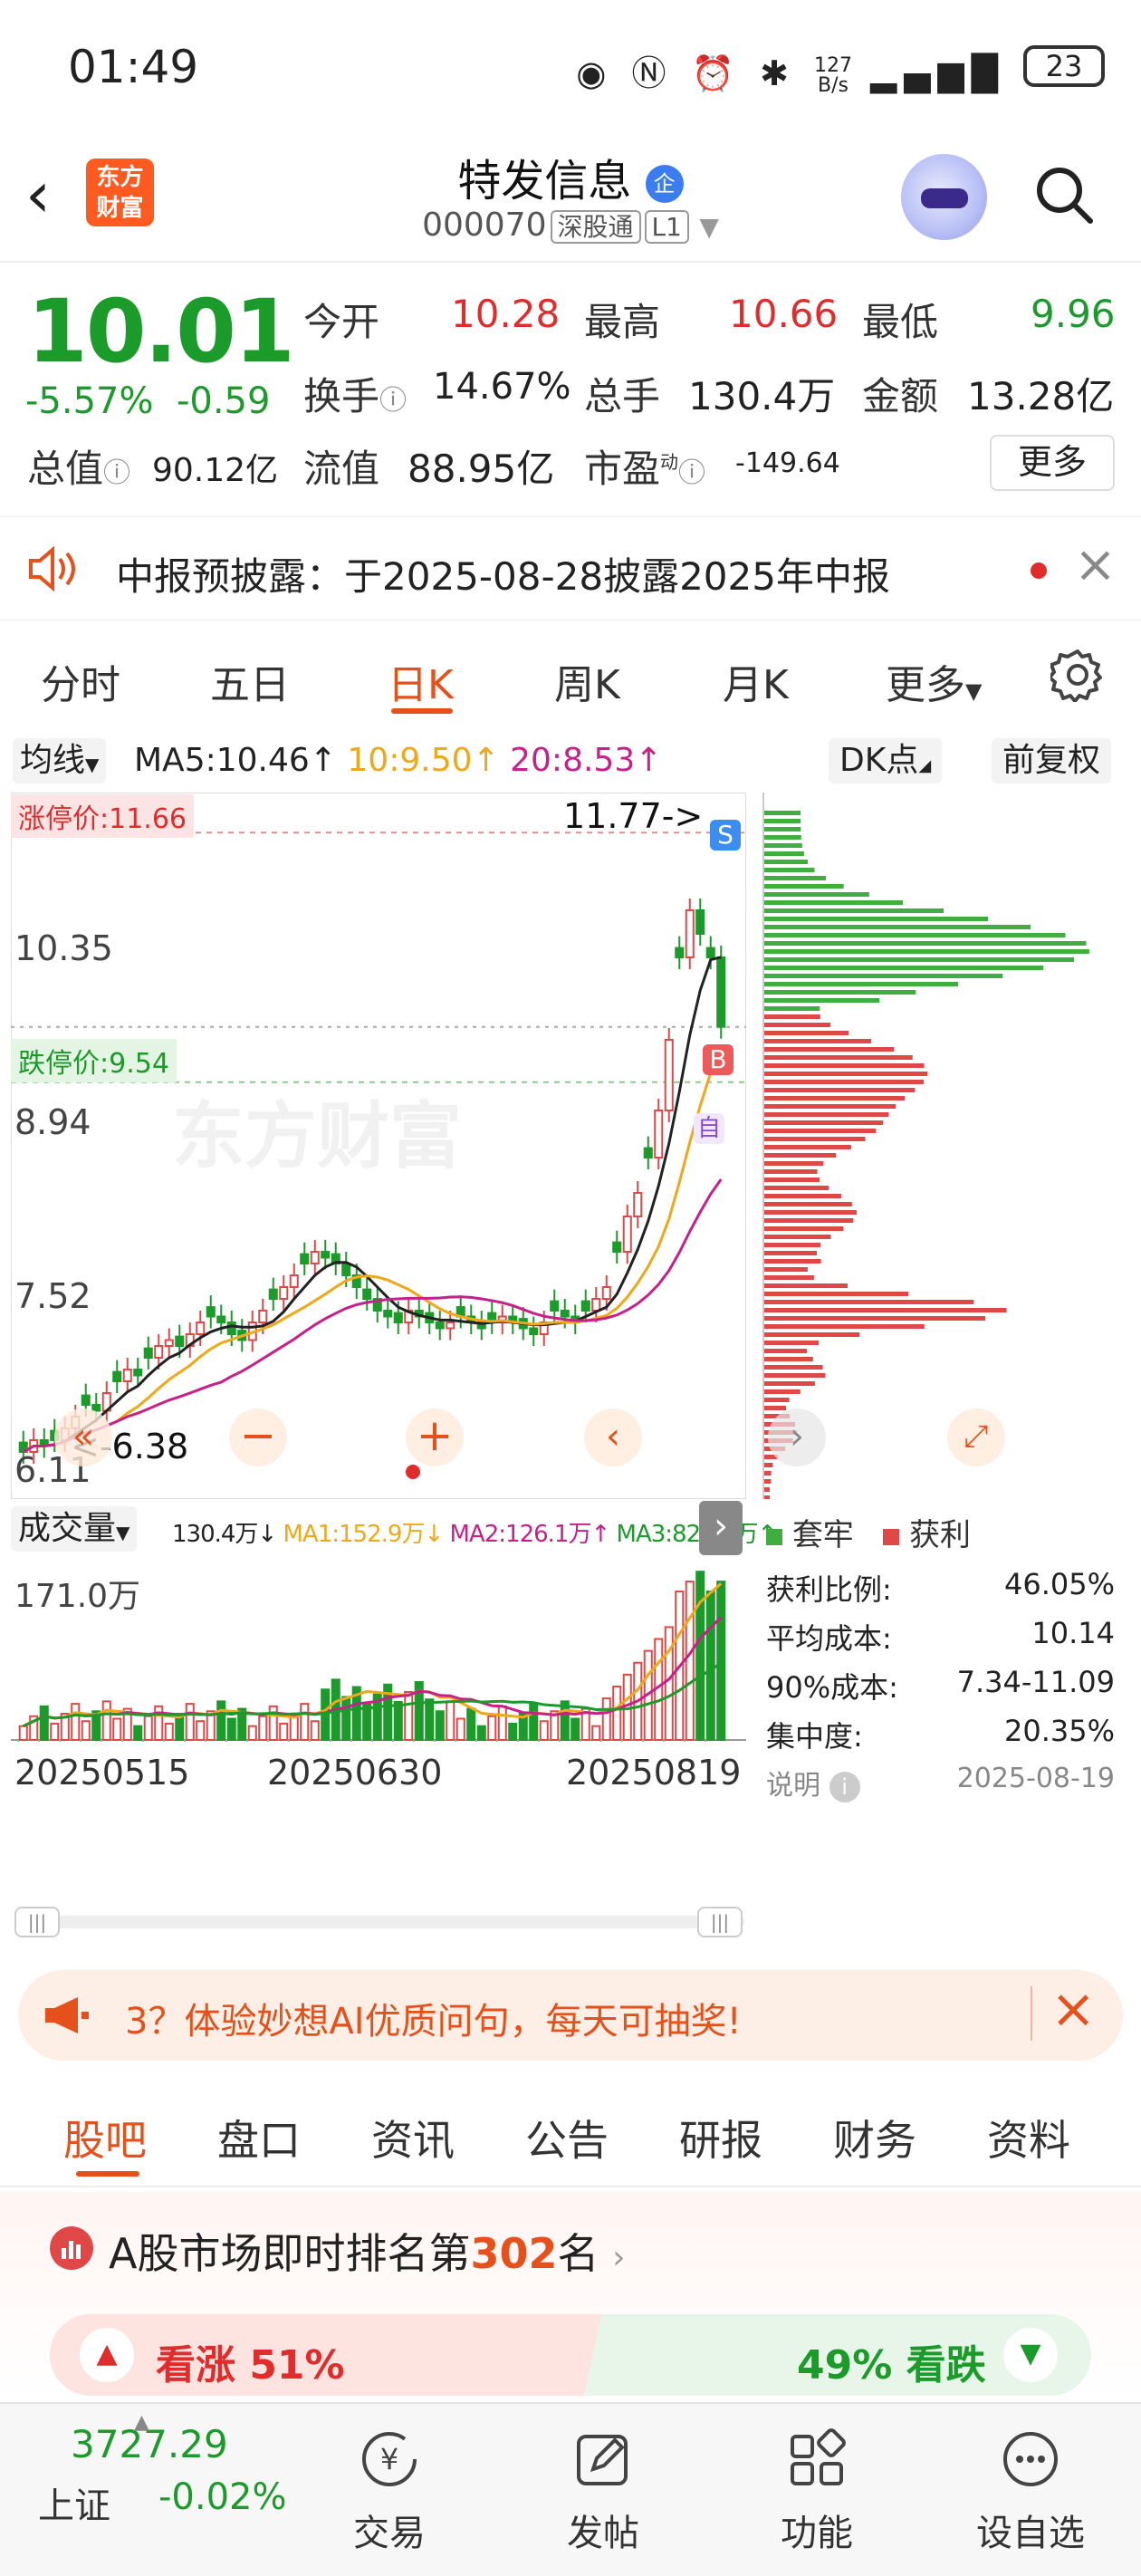 The image size is (1141, 2576). What do you see at coordinates (1064, 194) in the screenshot?
I see `search-icon` at bounding box center [1064, 194].